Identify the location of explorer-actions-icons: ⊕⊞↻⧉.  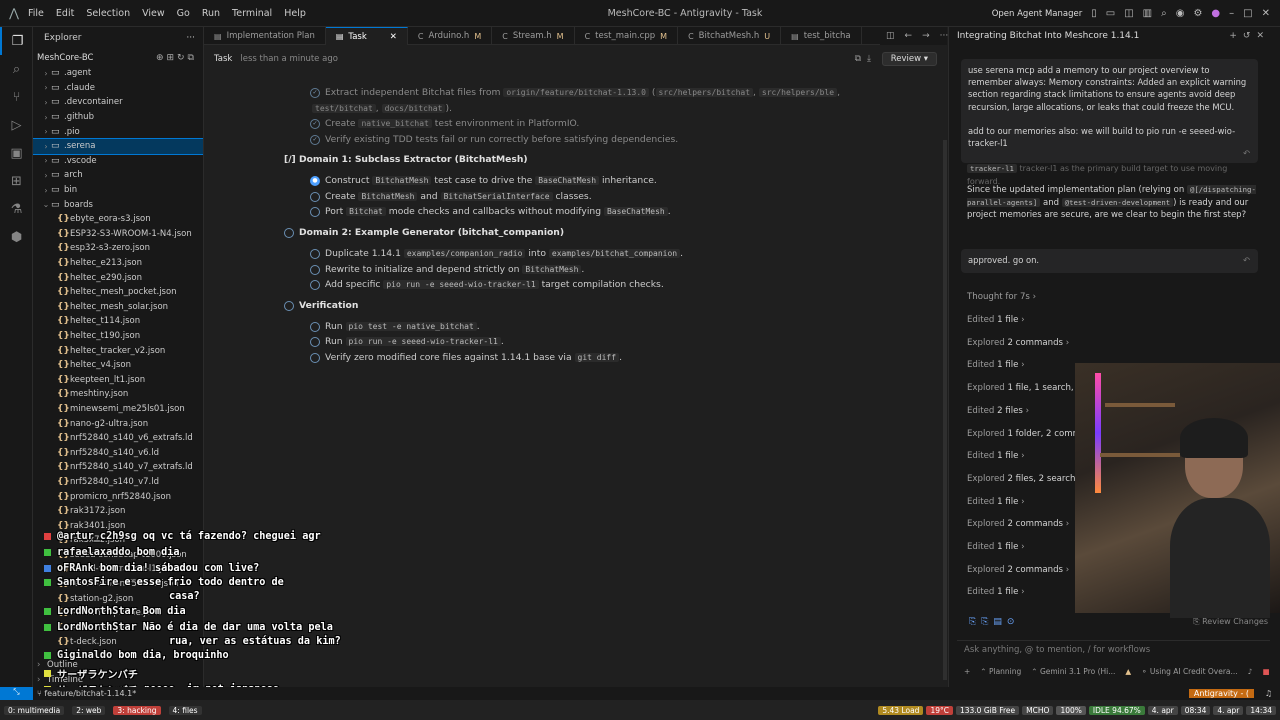
(176, 58).